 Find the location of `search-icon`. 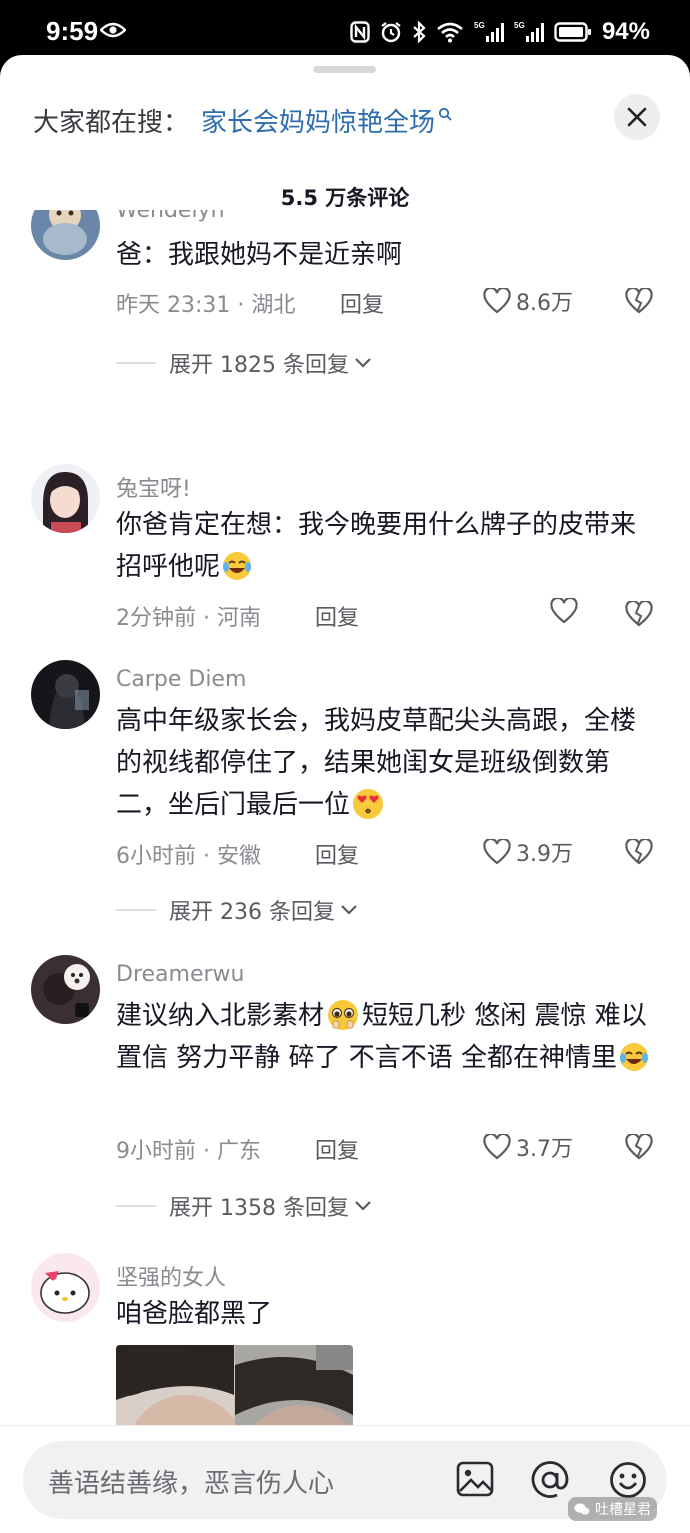

search-icon is located at coordinates (445, 114).